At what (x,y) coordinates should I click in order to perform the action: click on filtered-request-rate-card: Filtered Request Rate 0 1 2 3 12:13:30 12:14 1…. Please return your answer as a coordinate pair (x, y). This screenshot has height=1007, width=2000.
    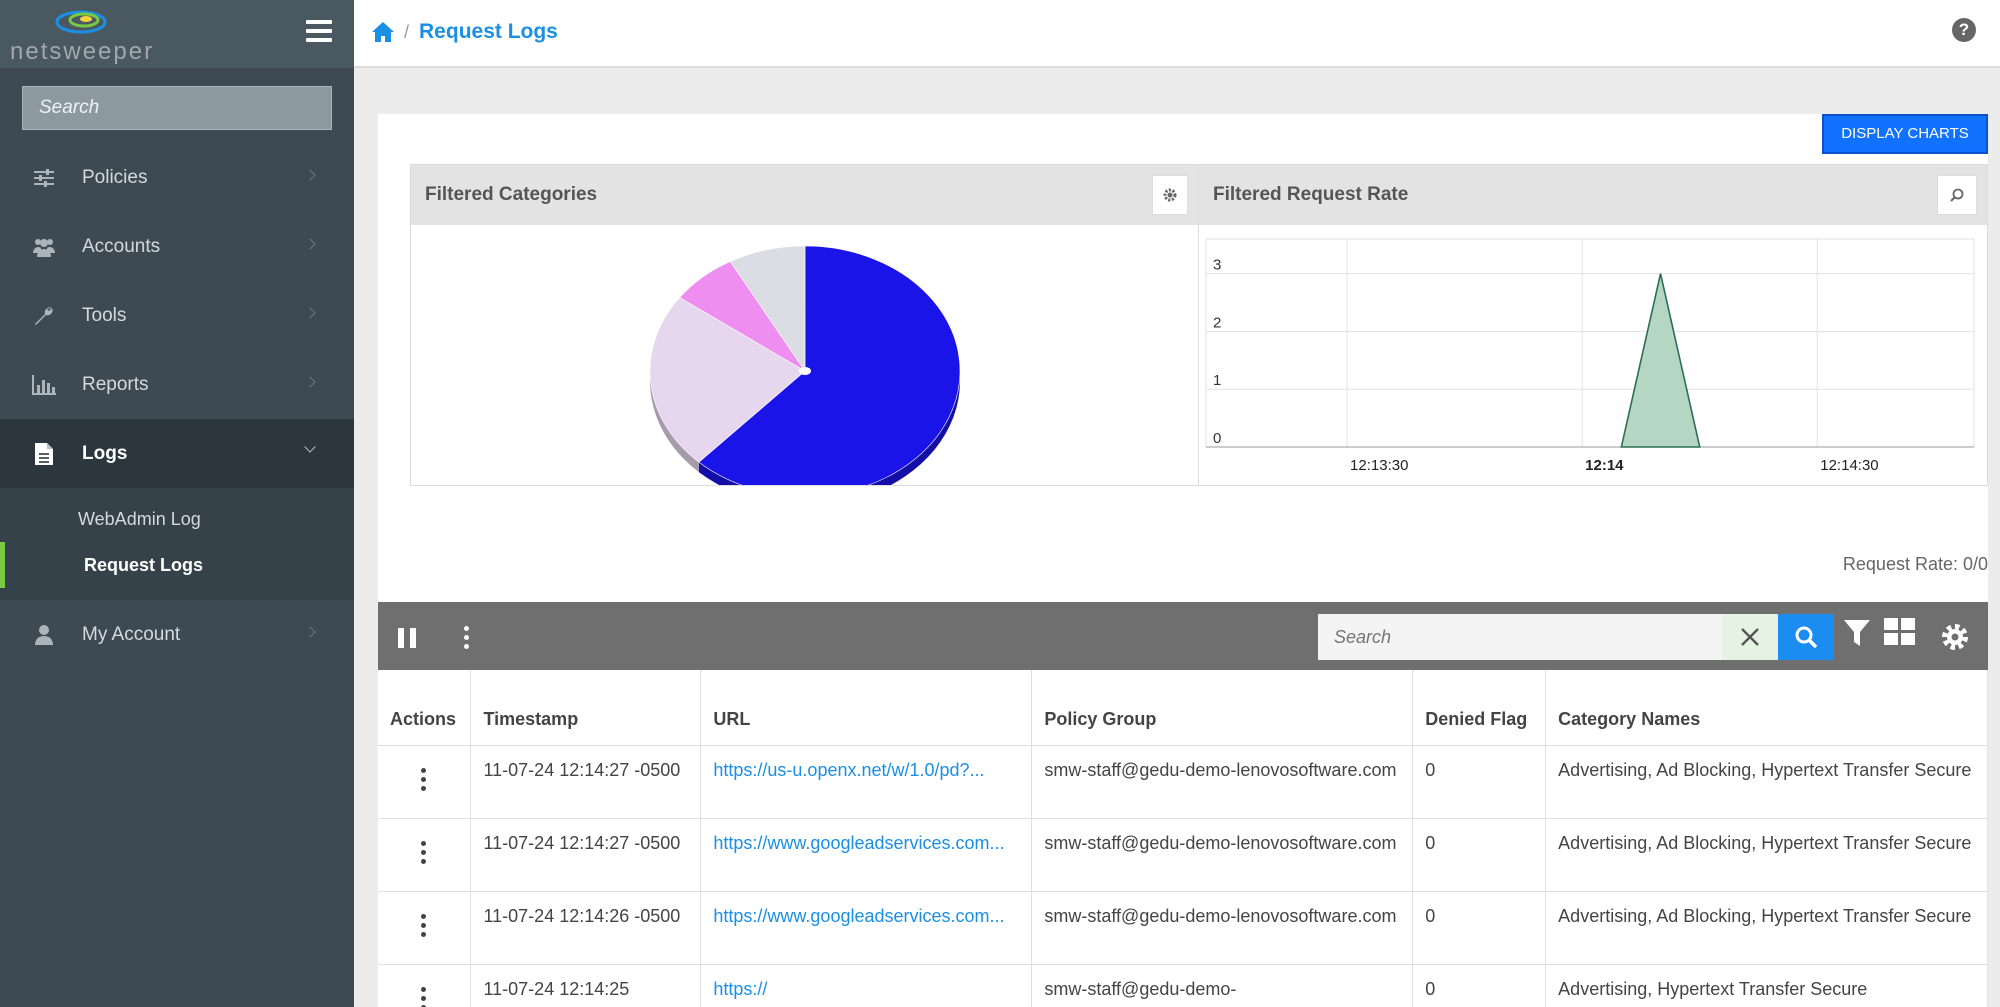
    Looking at the image, I should click on (1593, 325).